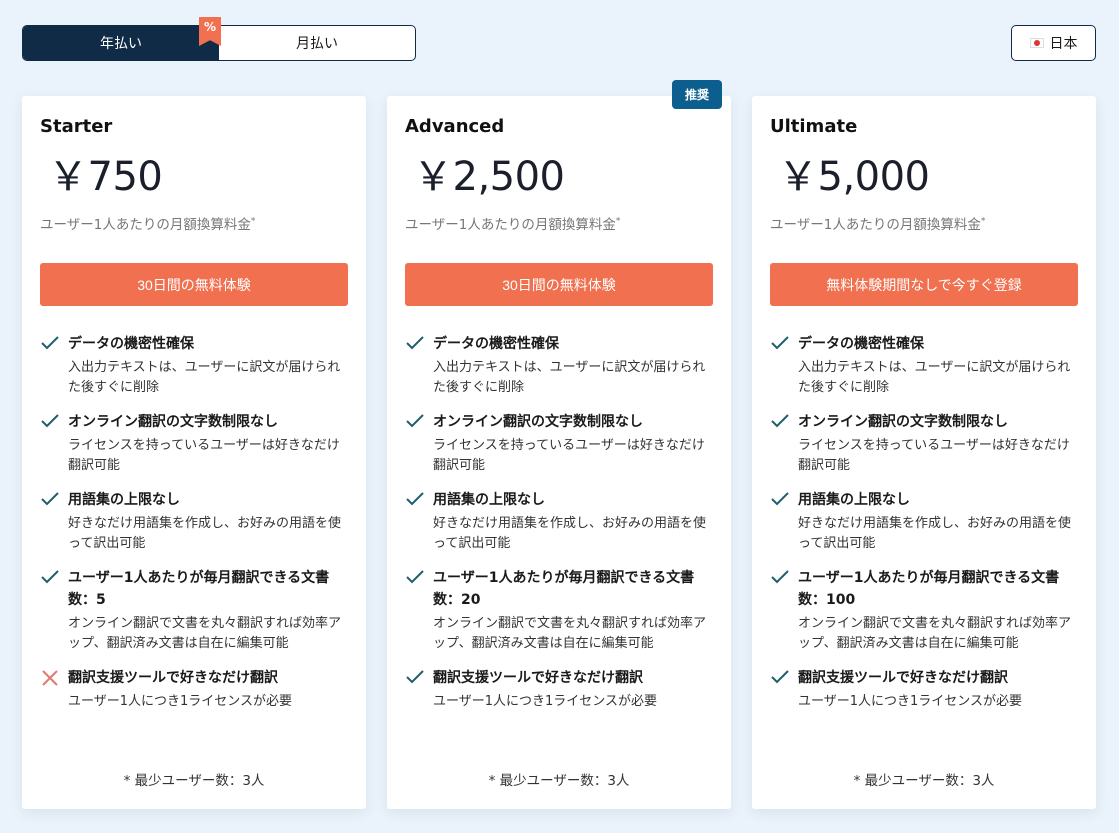  What do you see at coordinates (696, 94) in the screenshot?
I see `recommended-badge: 推奨` at bounding box center [696, 94].